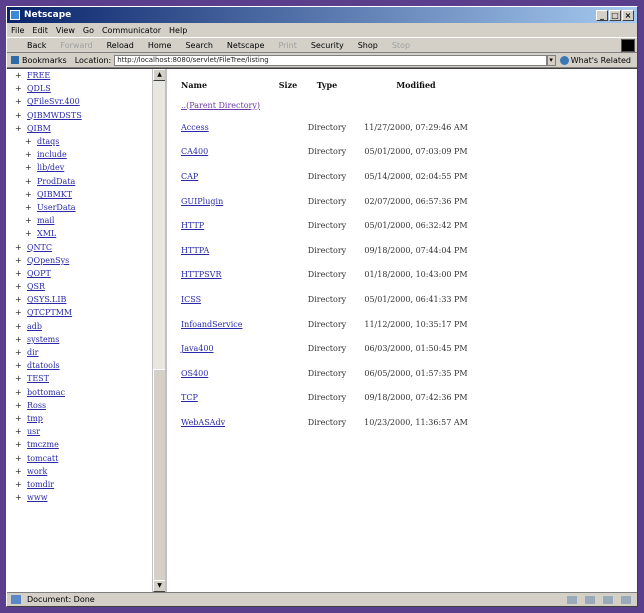 The width and height of the screenshot is (644, 613). I want to click on tree-item: + include, so click(90, 154).